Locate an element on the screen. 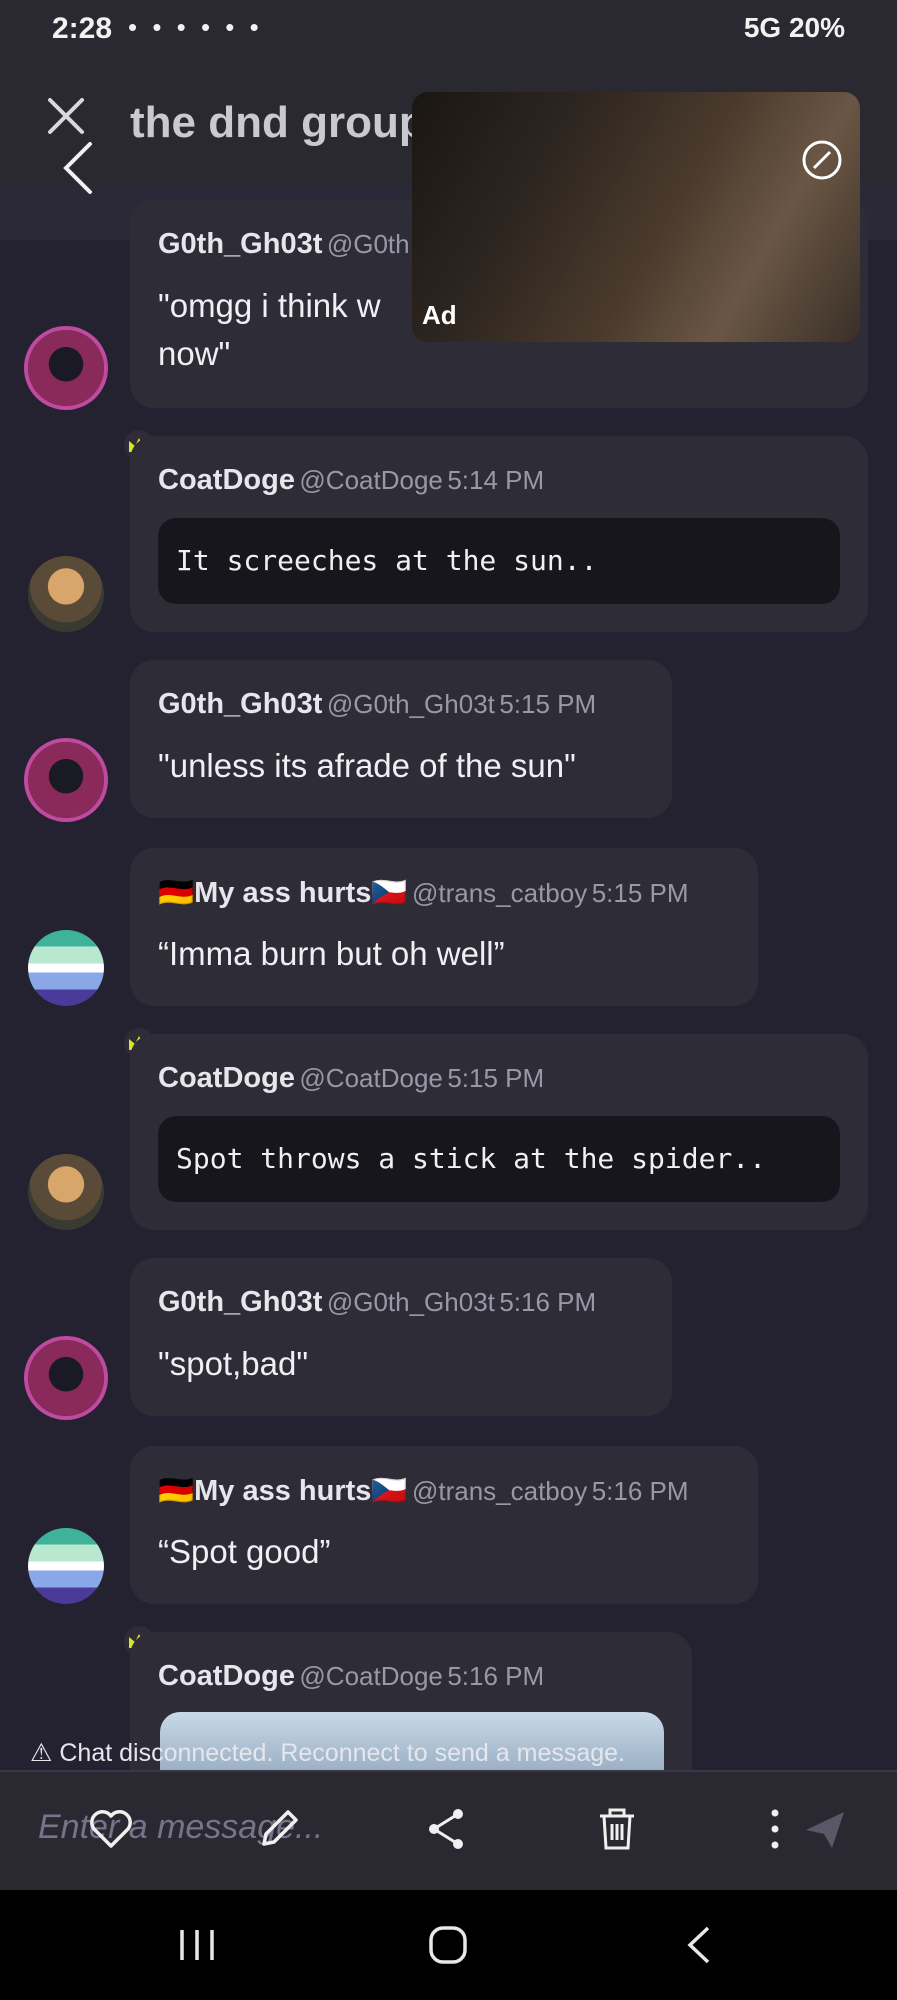  badge-icon is located at coordinates (63, 337).